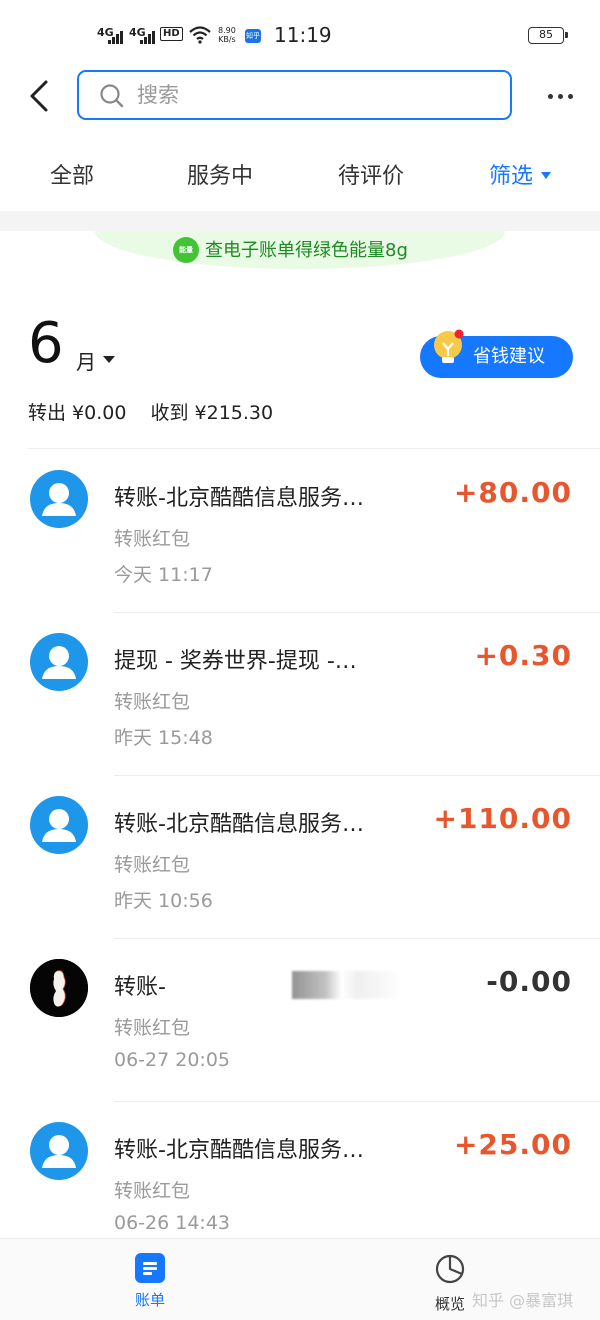 Image resolution: width=600 pixels, height=1320 pixels. What do you see at coordinates (46, 344) in the screenshot?
I see `month-number: 6` at bounding box center [46, 344].